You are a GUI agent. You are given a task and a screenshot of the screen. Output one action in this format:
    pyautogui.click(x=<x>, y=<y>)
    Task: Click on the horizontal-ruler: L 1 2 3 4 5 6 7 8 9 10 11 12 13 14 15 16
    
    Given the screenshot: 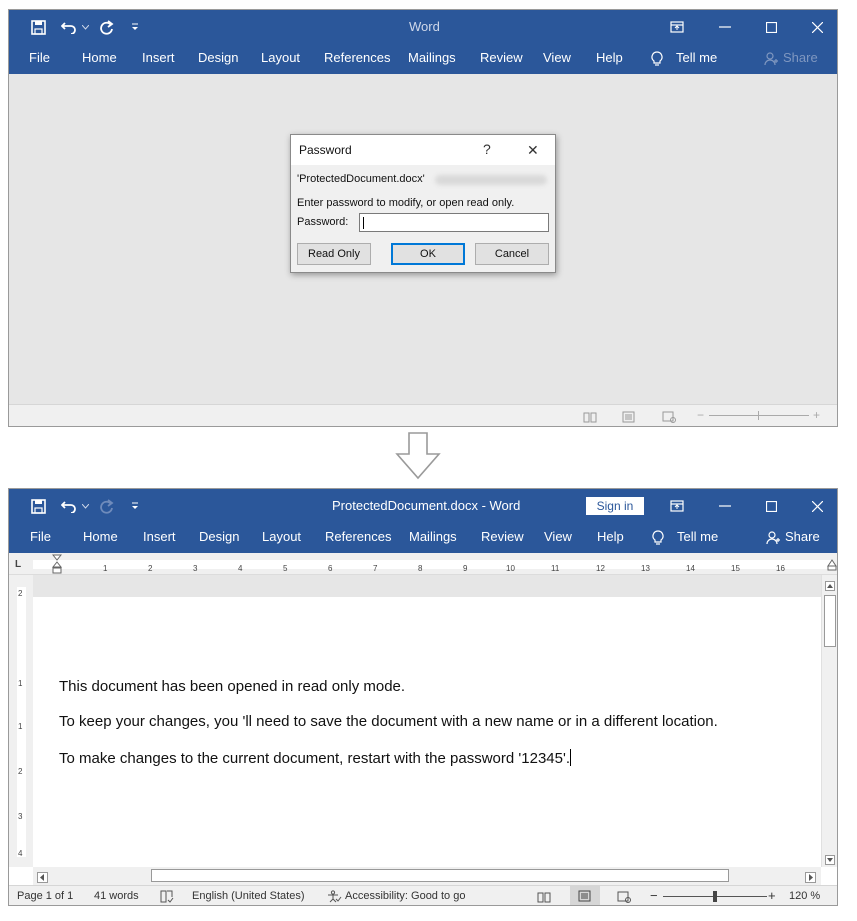 What is the action you would take?
    pyautogui.click(x=423, y=564)
    